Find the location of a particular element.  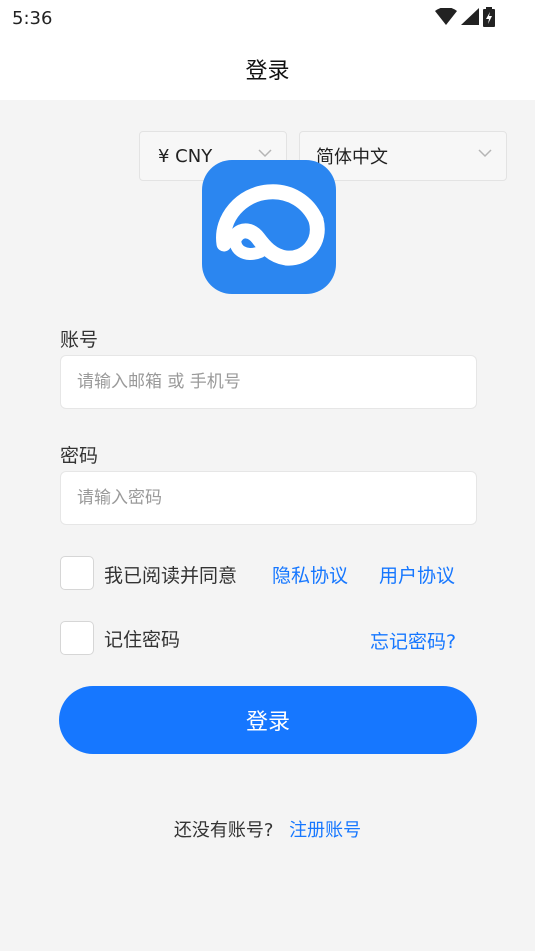

agreement-checkbox is located at coordinates (77, 573).